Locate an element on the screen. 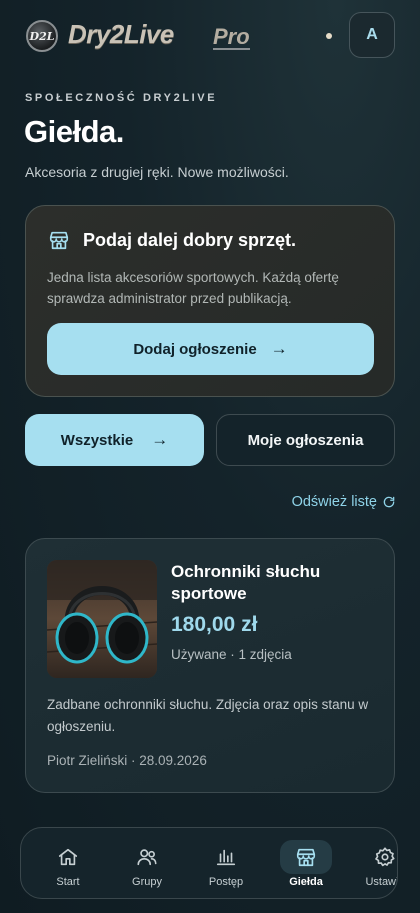 This screenshot has width=420, height=913. nav-item-settings: Ustawie is located at coordinates (376, 863).